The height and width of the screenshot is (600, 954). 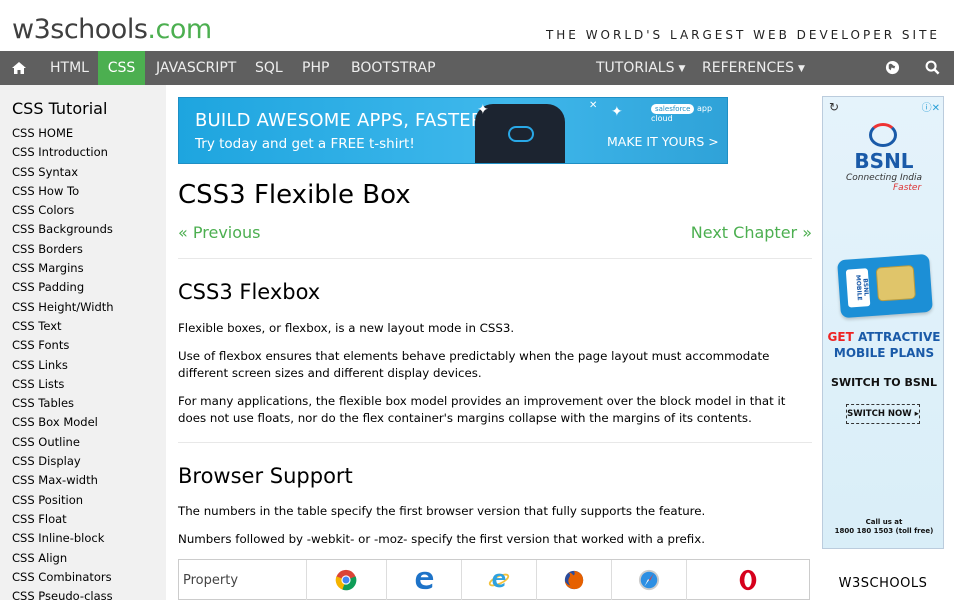 What do you see at coordinates (83, 538) in the screenshot?
I see `sidebar-link: CSS Inline-block` at bounding box center [83, 538].